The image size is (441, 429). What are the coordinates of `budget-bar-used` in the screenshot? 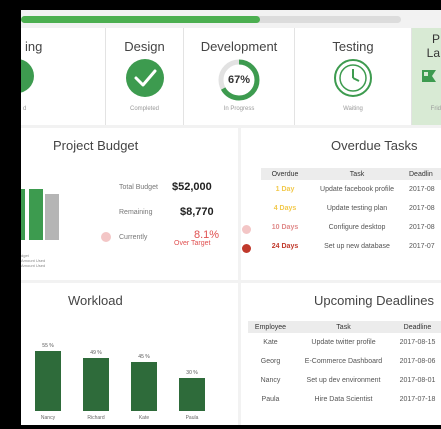 It's located at (36, 214).